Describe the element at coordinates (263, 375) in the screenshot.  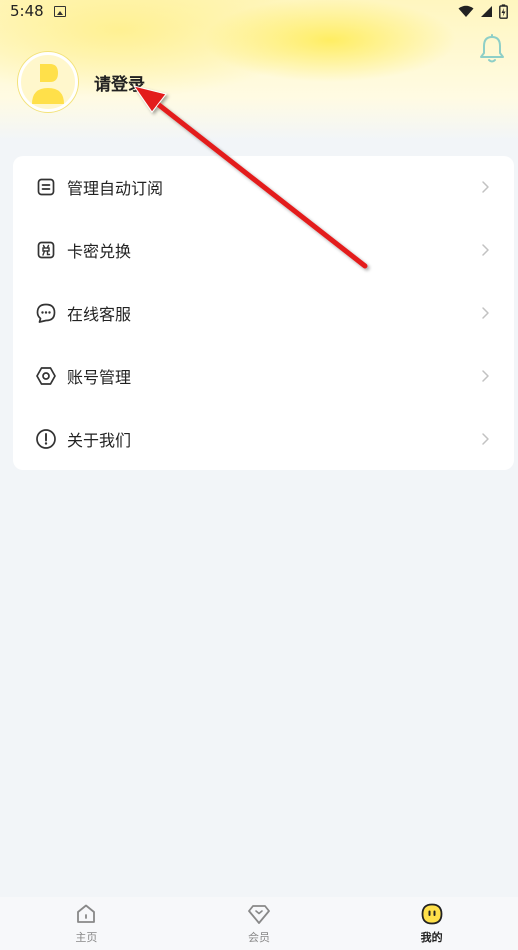
I see `menu-item-account-management: 账号管理` at that location.